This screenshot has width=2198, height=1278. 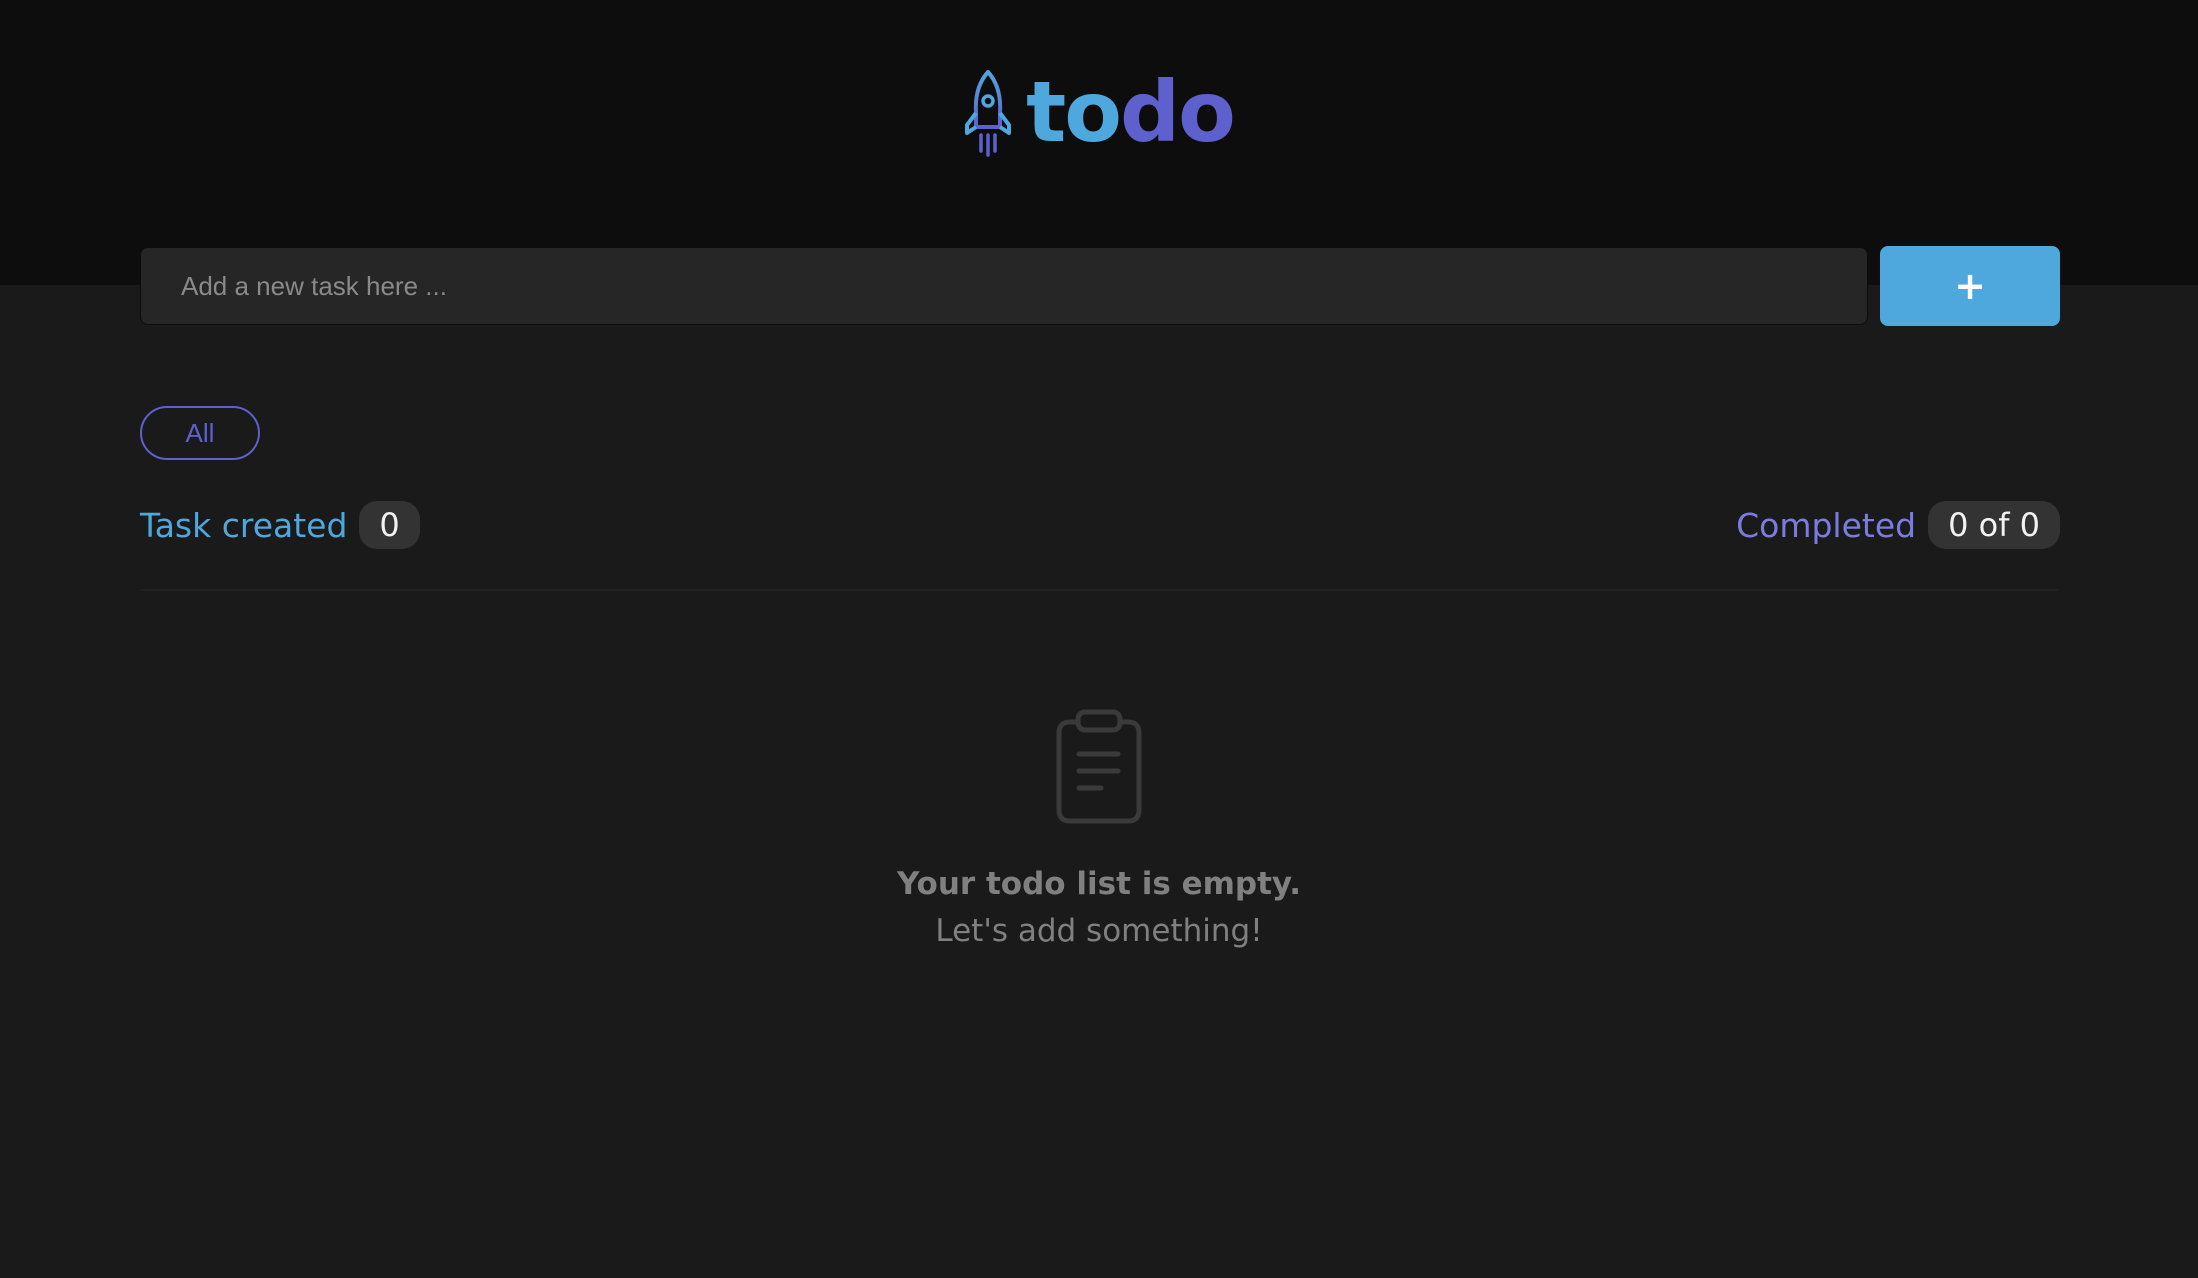 I want to click on empty-state-title: Your todo list is empty., so click(x=1099, y=884).